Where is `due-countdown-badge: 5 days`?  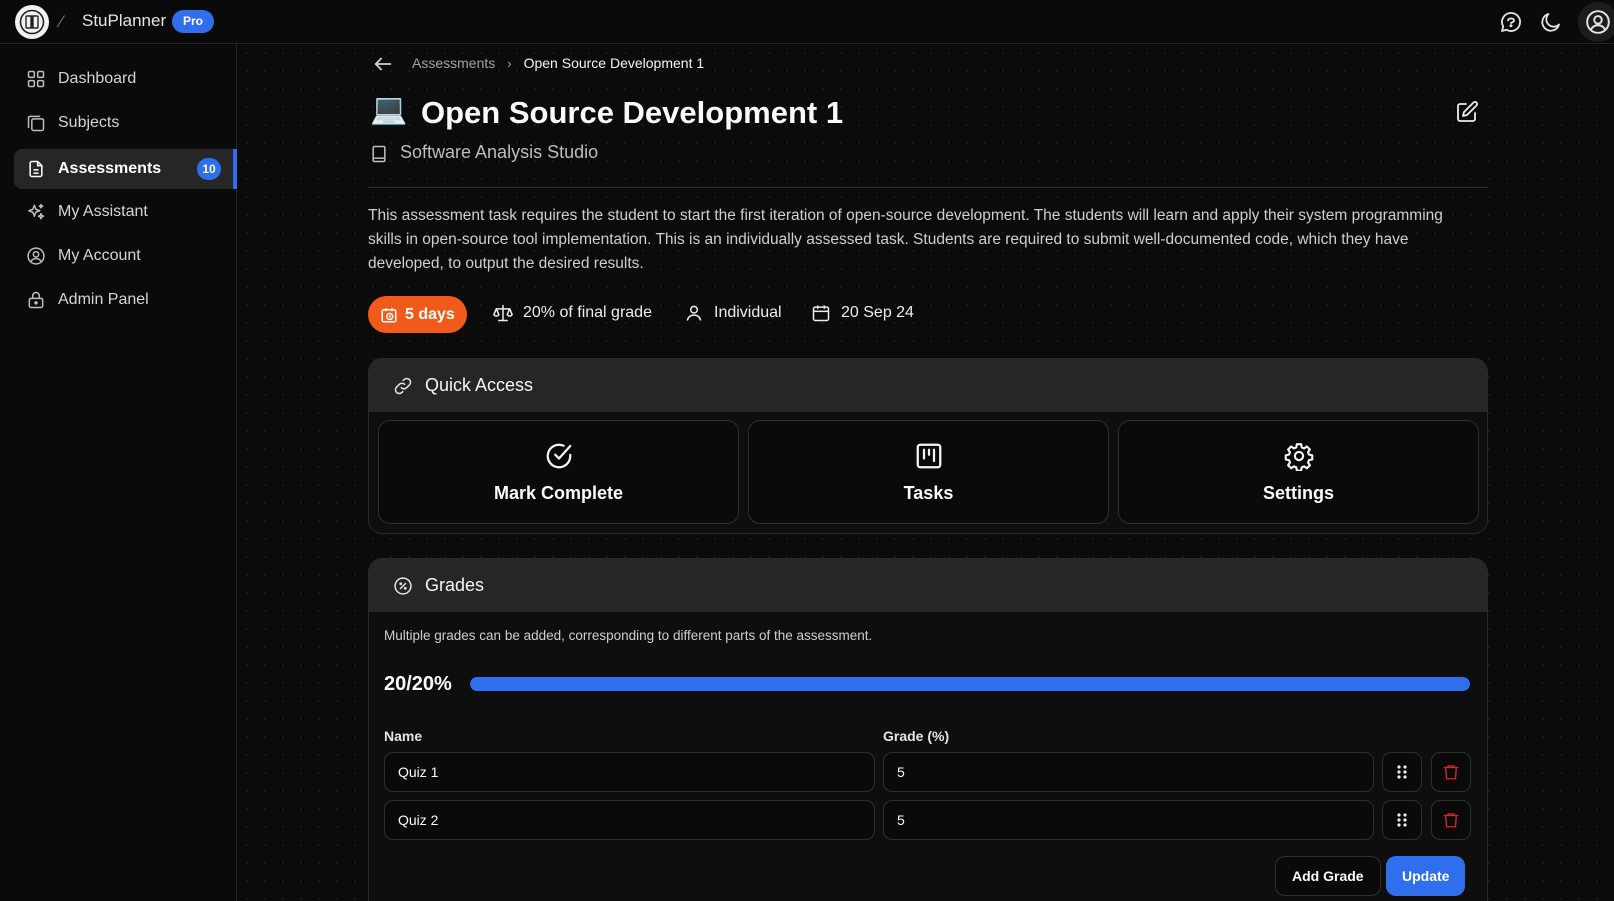
due-countdown-badge: 5 days is located at coordinates (417, 314).